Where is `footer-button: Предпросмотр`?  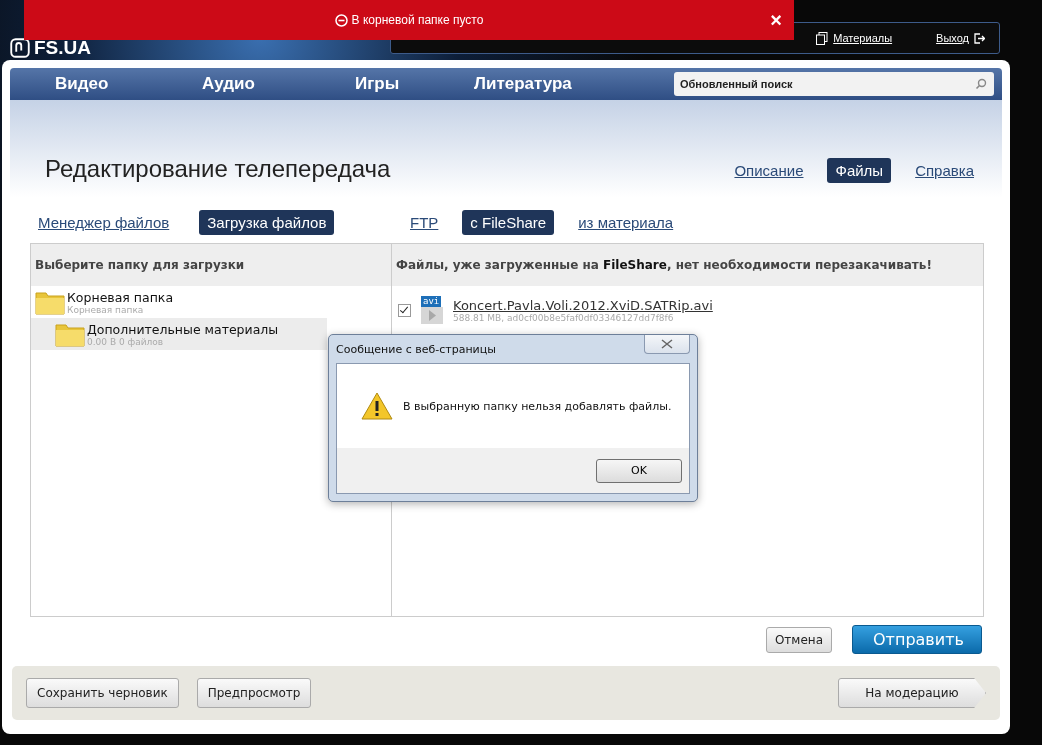
footer-button: Предпросмотр is located at coordinates (254, 693).